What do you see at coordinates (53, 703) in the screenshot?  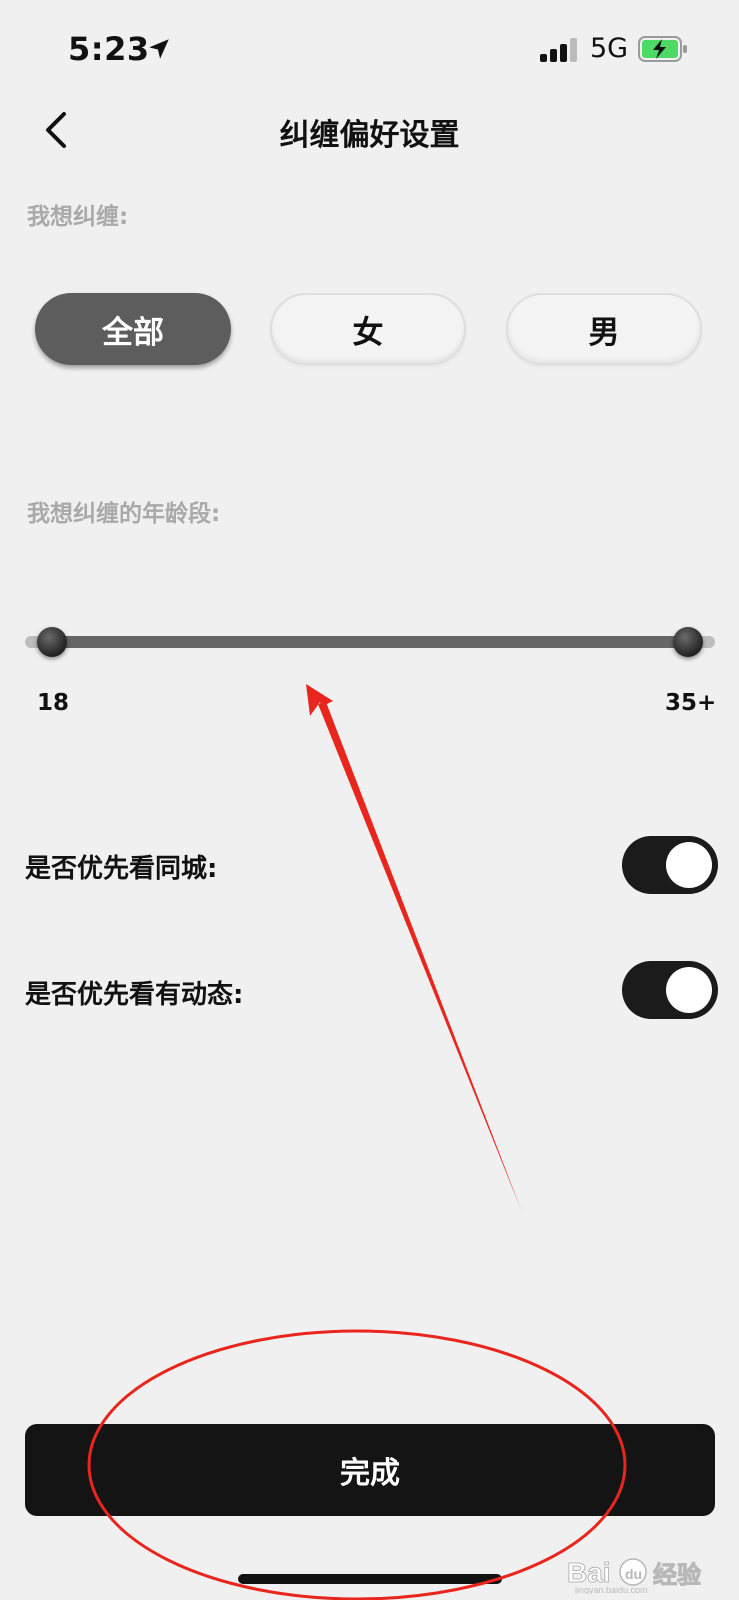 I see `age-min-label: 18` at bounding box center [53, 703].